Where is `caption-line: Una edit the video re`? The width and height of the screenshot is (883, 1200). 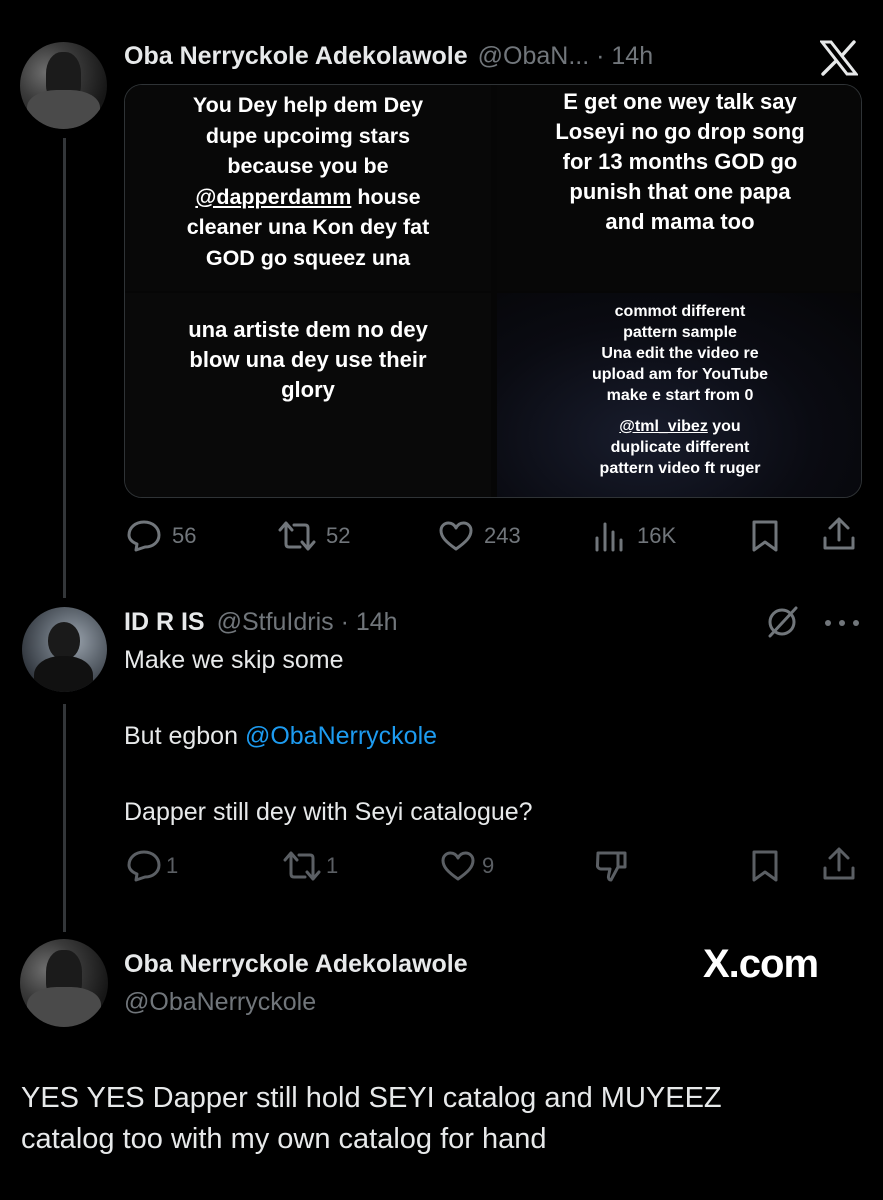 caption-line: Una edit the video re is located at coordinates (680, 353).